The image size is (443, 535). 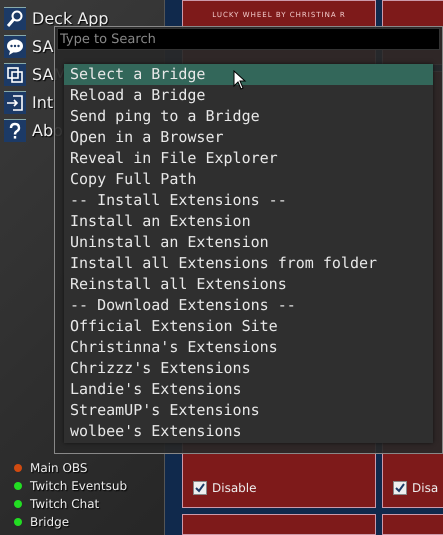 I want to click on checkbox-label: Disable, so click(x=234, y=488).